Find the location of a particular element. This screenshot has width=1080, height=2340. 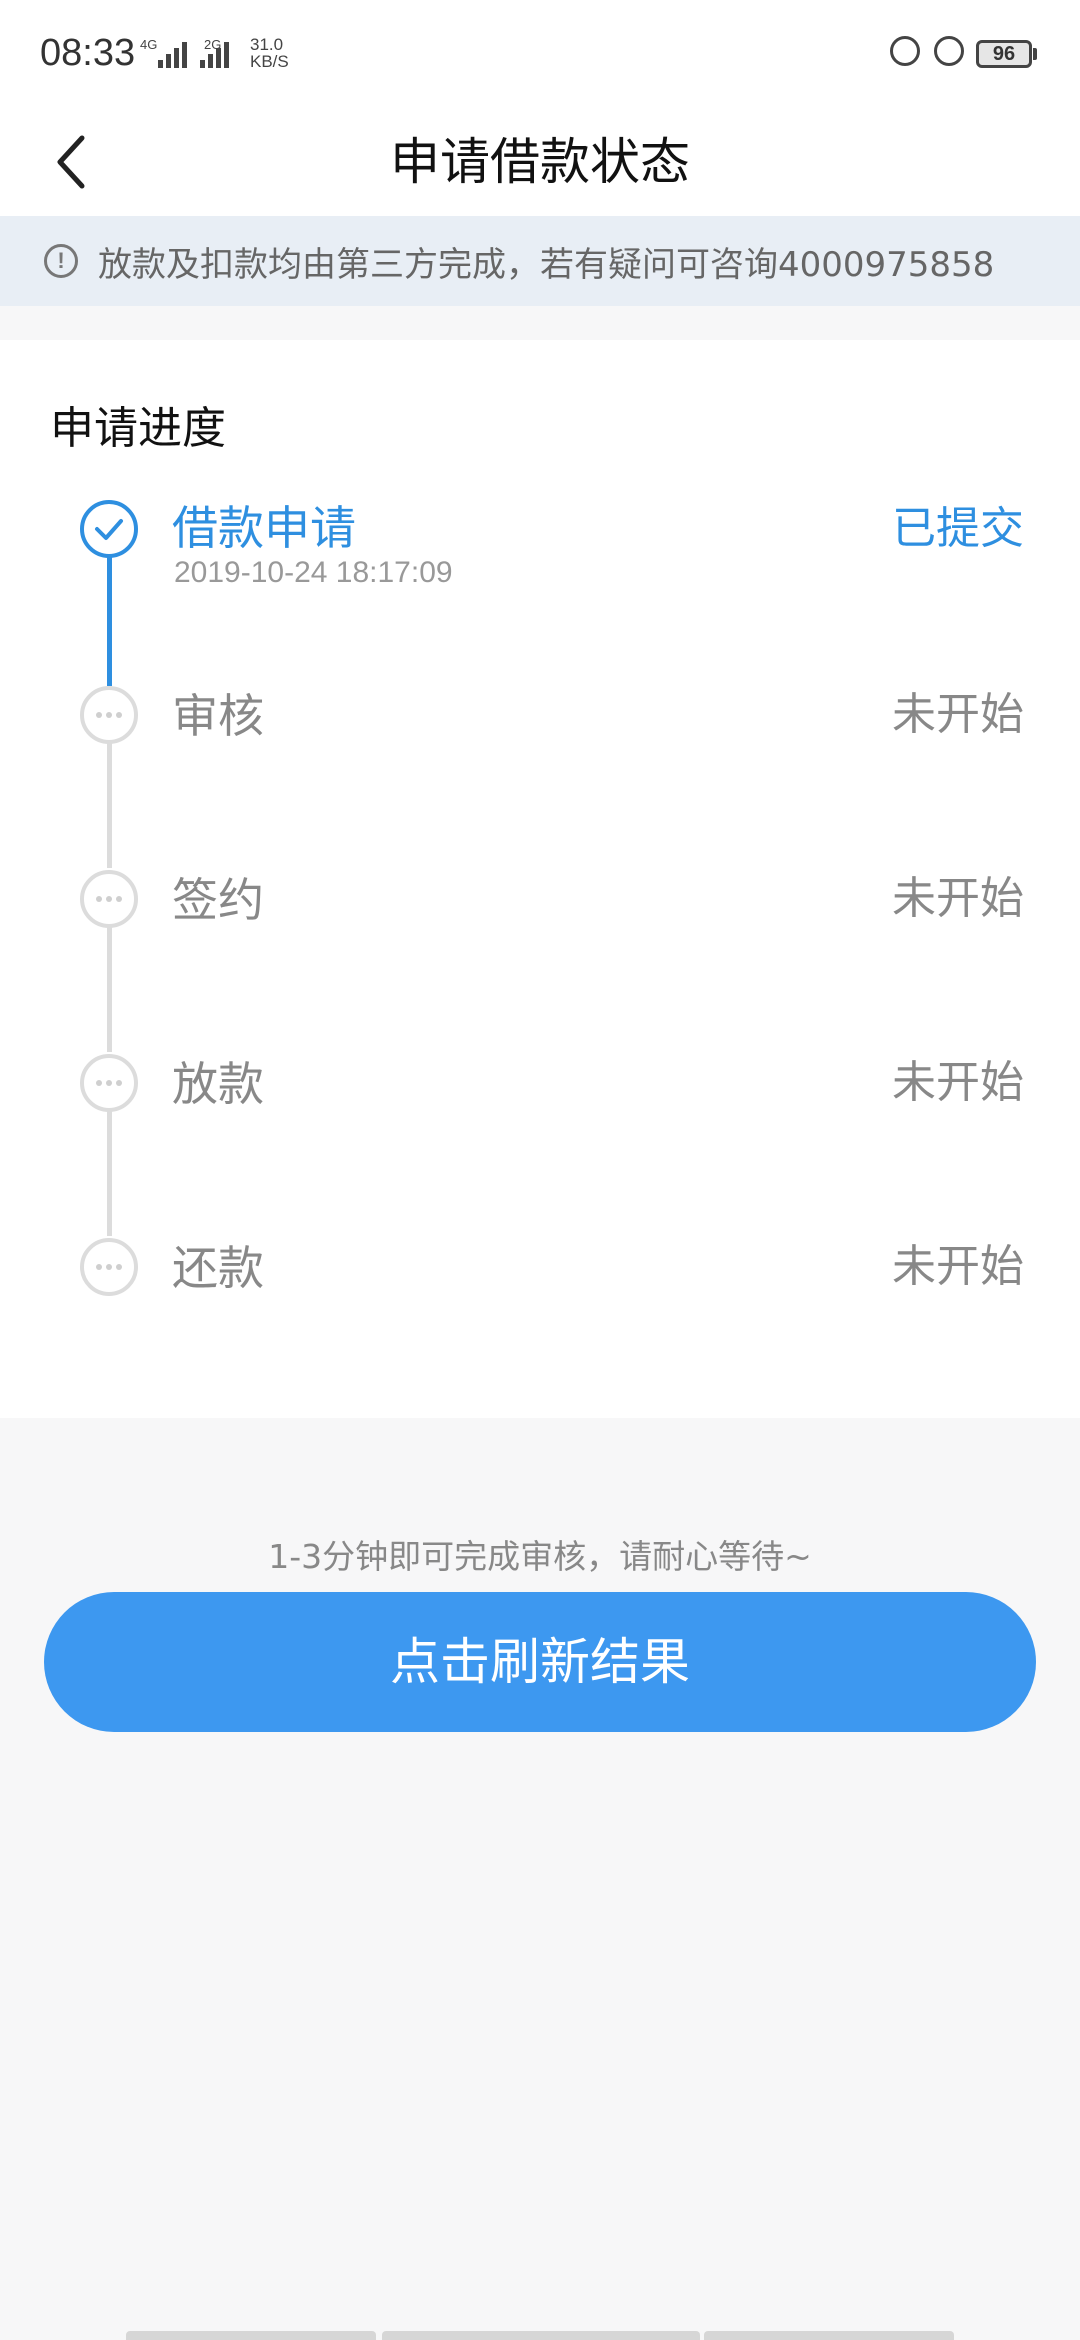

step-repay: 还款 未开始 is located at coordinates (540, 1282).